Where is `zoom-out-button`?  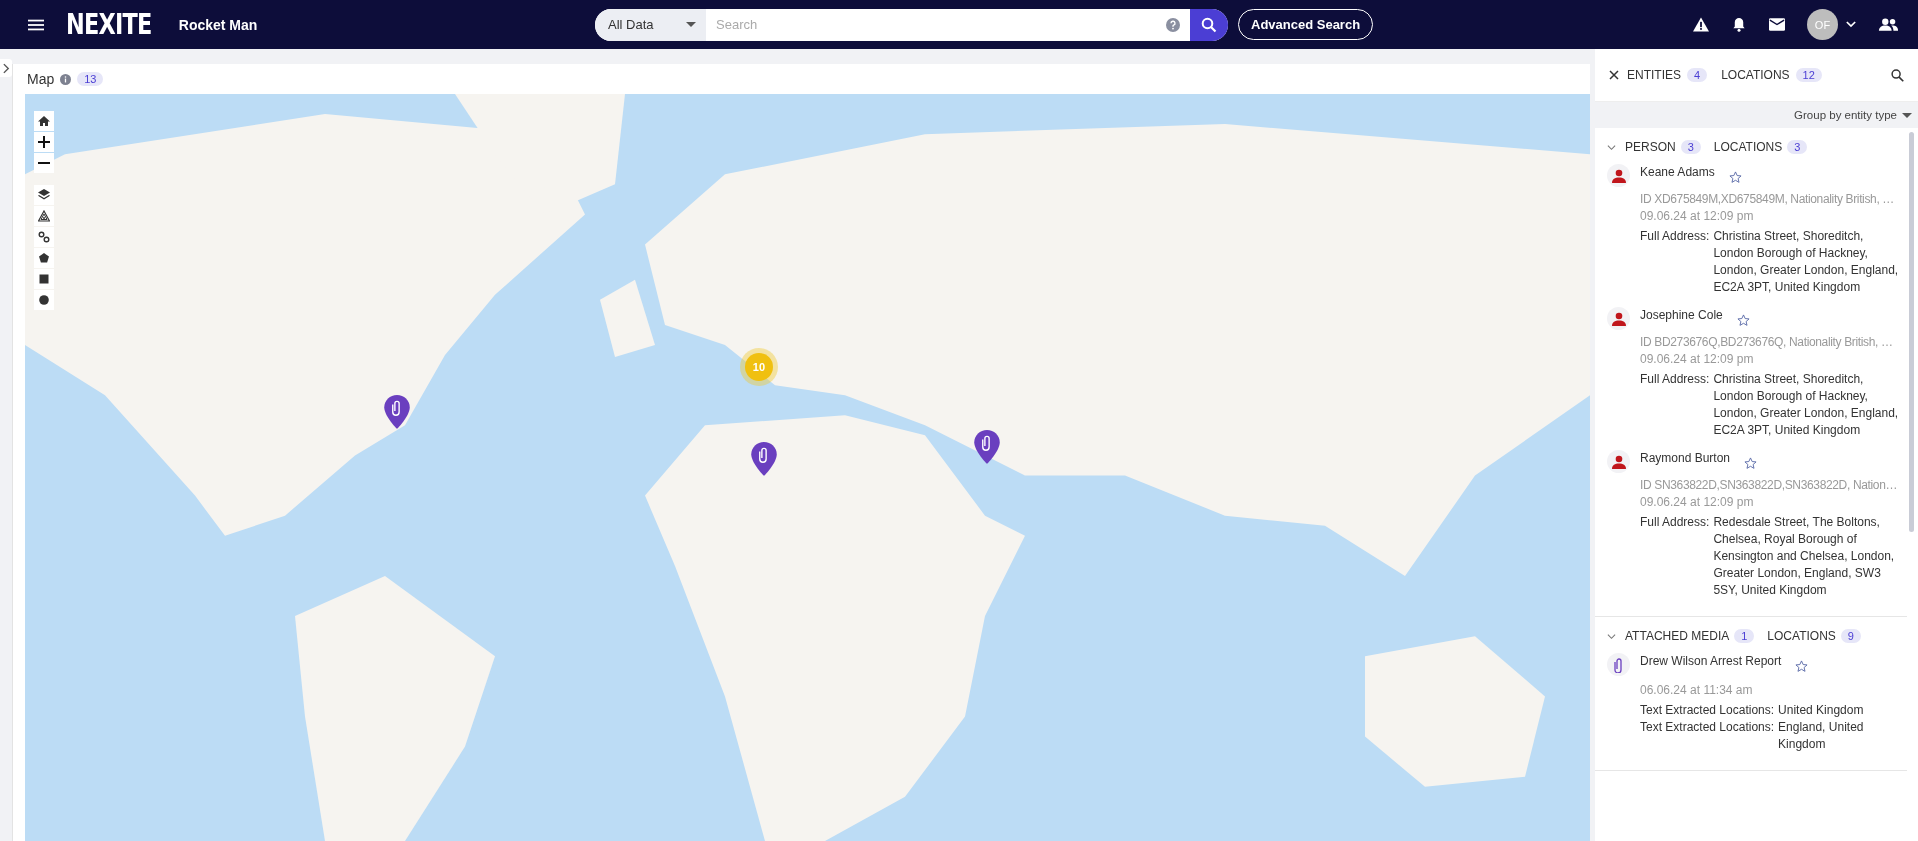
zoom-out-button is located at coordinates (44, 163).